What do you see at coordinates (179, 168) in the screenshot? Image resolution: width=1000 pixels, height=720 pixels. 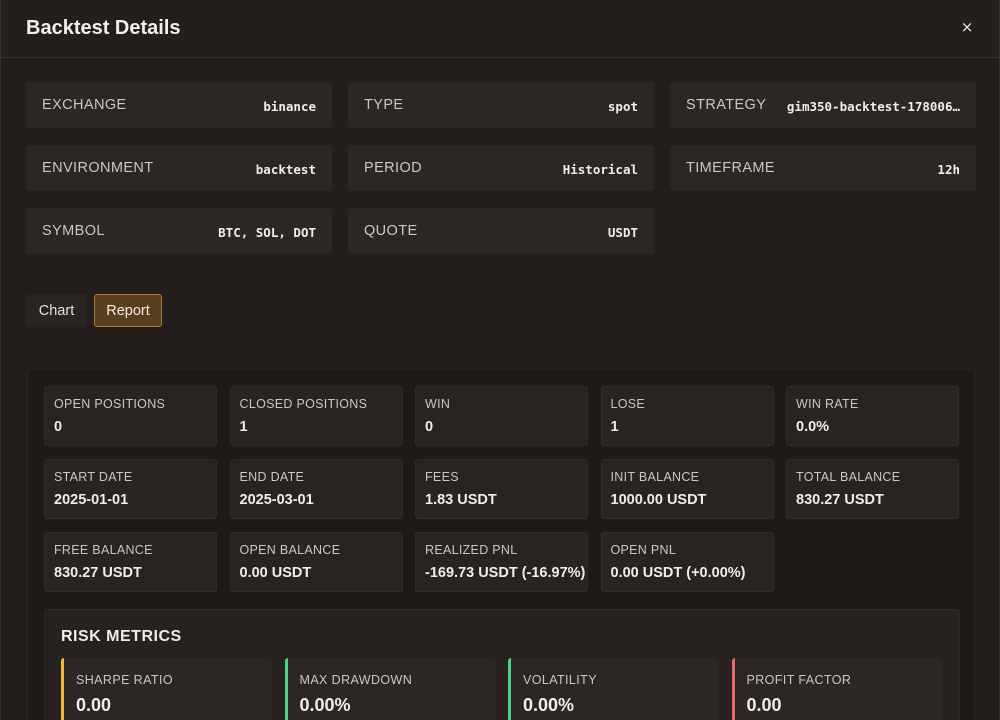 I see `info-environment: ENVIRONMENT backtest` at bounding box center [179, 168].